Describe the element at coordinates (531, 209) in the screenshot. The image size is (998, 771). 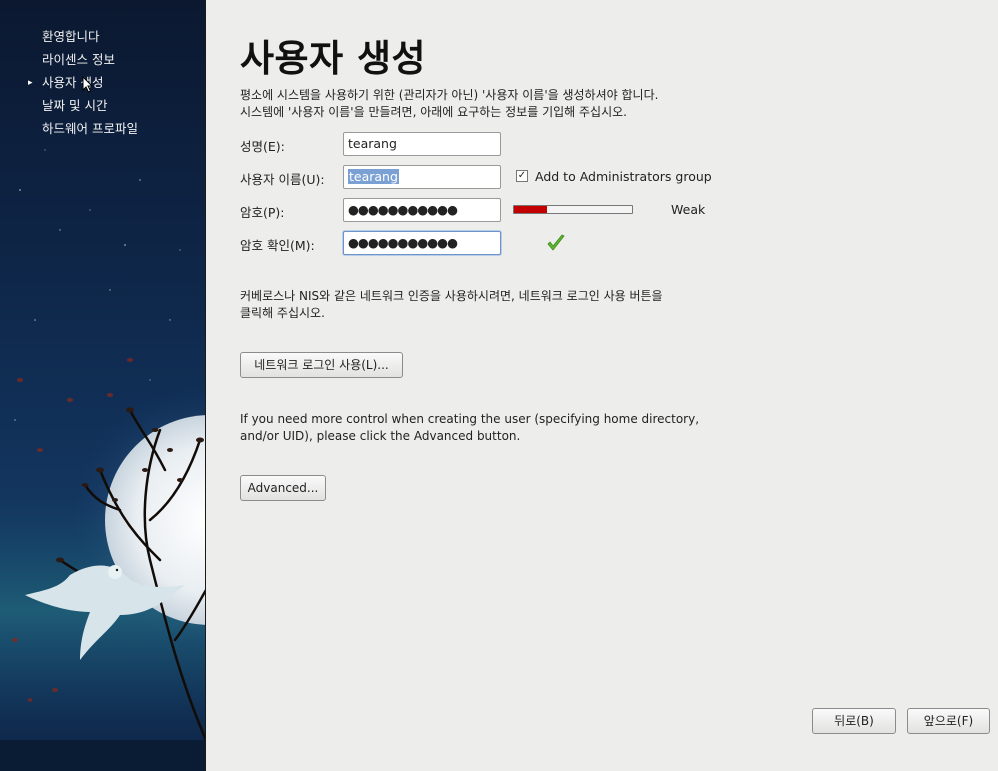
I see `password-strength-fill` at that location.